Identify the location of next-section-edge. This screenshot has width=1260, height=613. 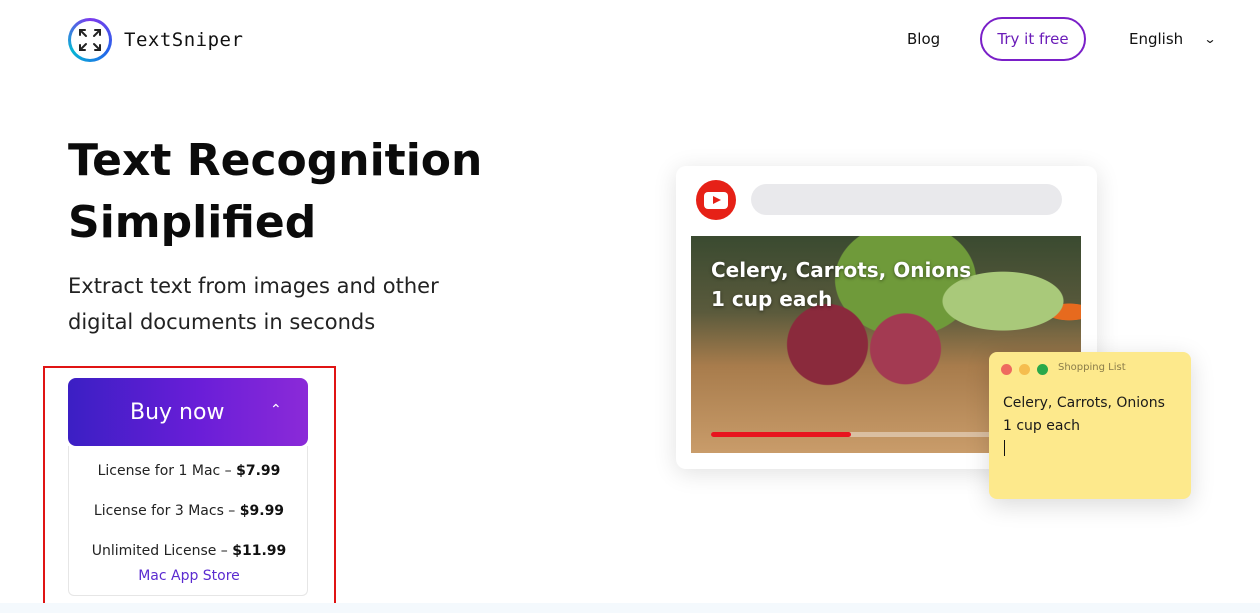
(630, 608).